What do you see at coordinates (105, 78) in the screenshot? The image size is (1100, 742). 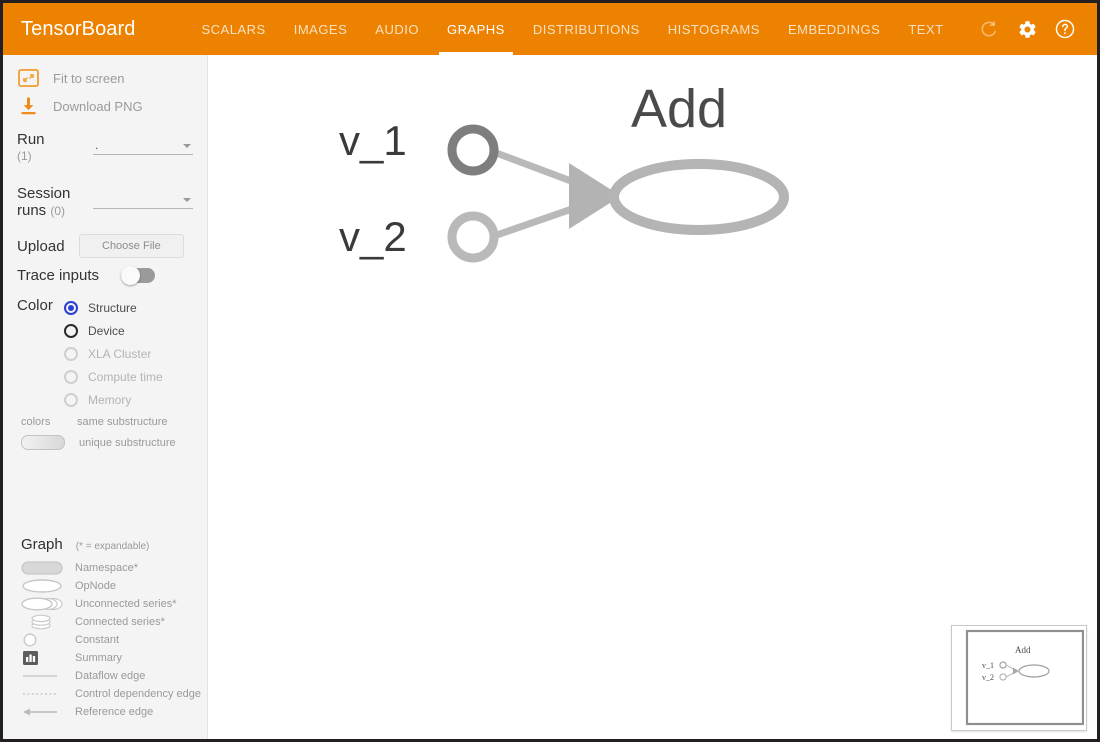 I see `fit-to-screen-button: Fit to screen` at bounding box center [105, 78].